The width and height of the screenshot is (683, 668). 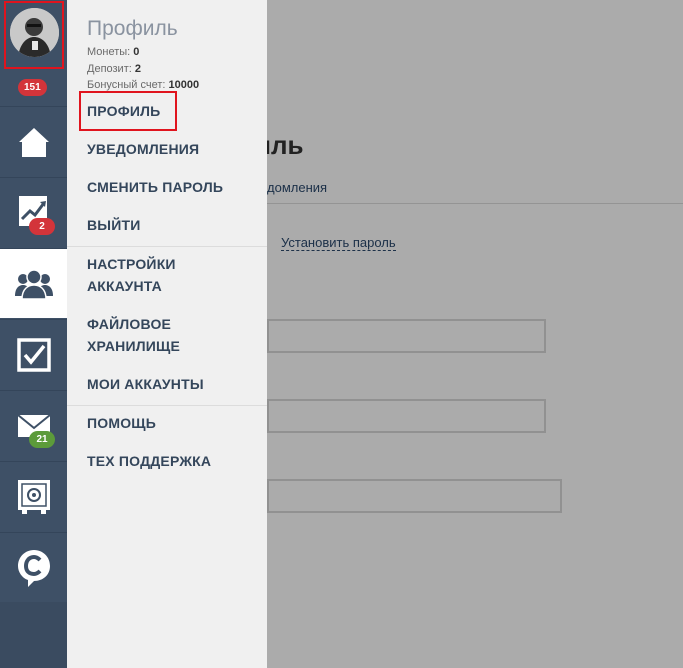 I want to click on menu-item-change-password: СМЕНИТЬ ПАРОЛЬ, so click(x=155, y=187).